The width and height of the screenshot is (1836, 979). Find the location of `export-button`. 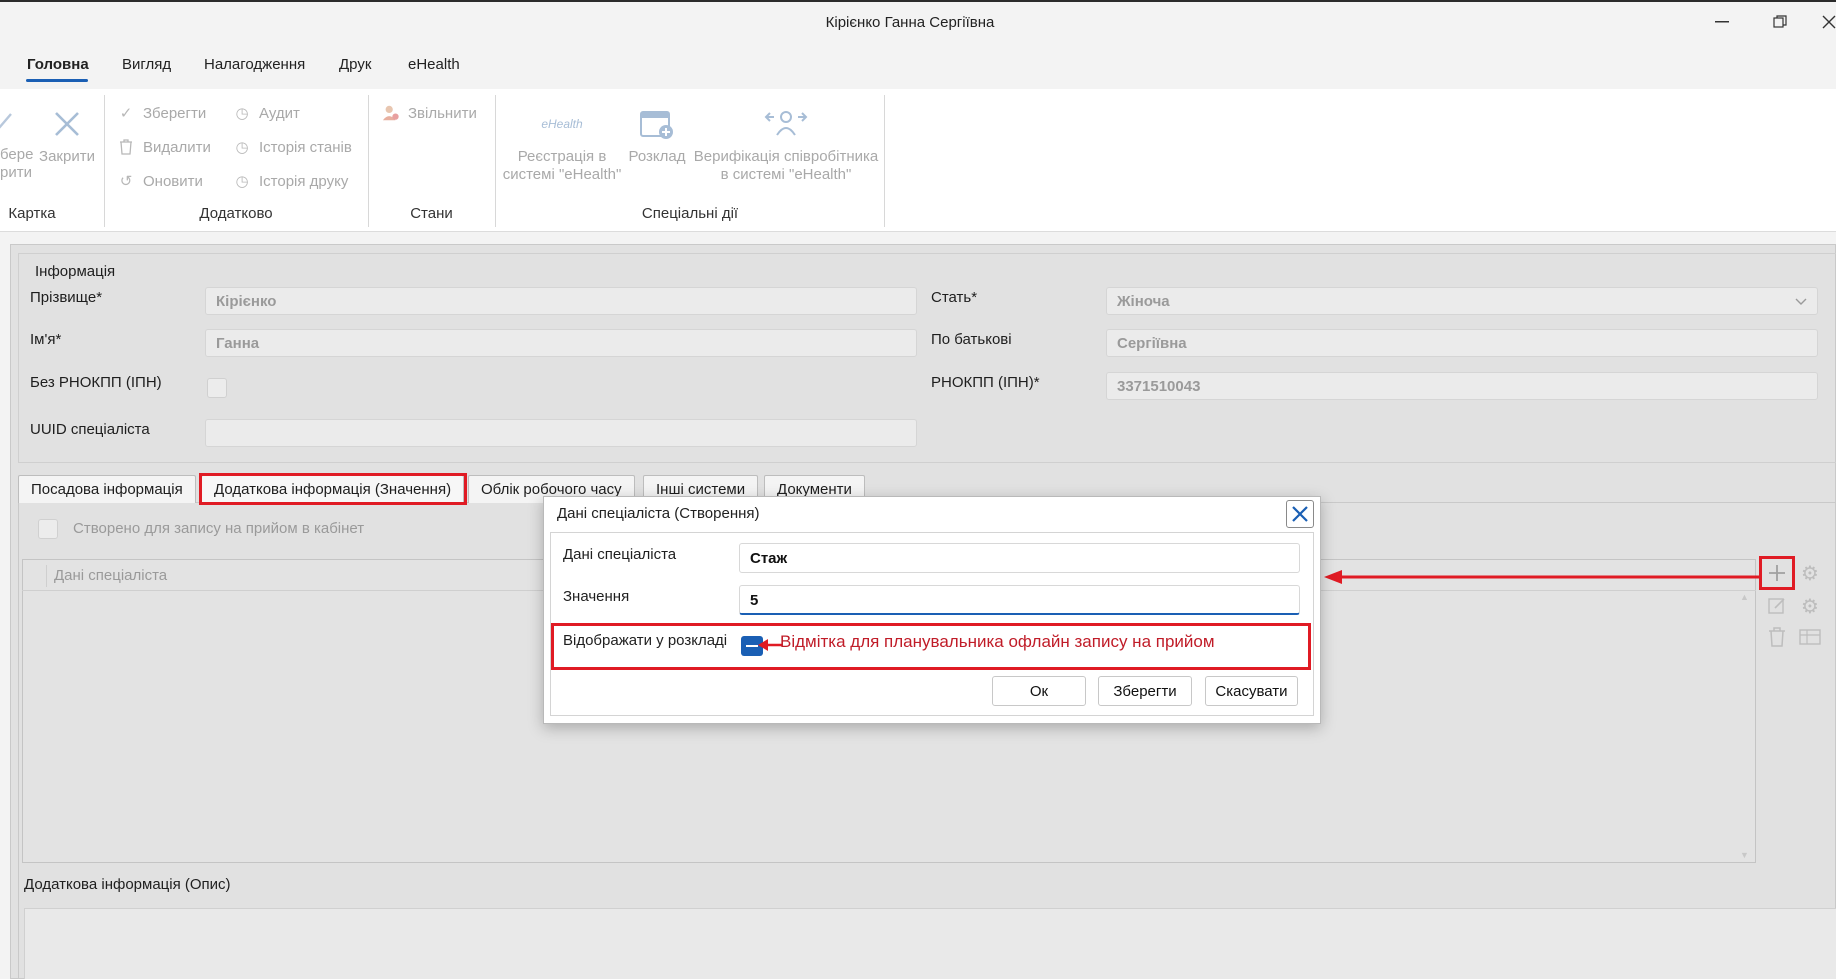

export-button is located at coordinates (1810, 637).